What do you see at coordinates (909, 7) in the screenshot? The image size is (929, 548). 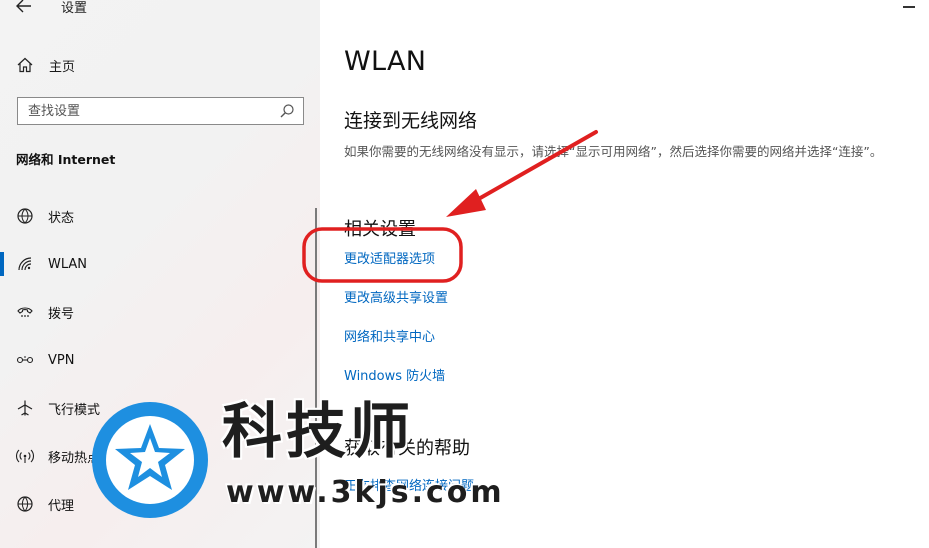 I see `minimize-icon` at bounding box center [909, 7].